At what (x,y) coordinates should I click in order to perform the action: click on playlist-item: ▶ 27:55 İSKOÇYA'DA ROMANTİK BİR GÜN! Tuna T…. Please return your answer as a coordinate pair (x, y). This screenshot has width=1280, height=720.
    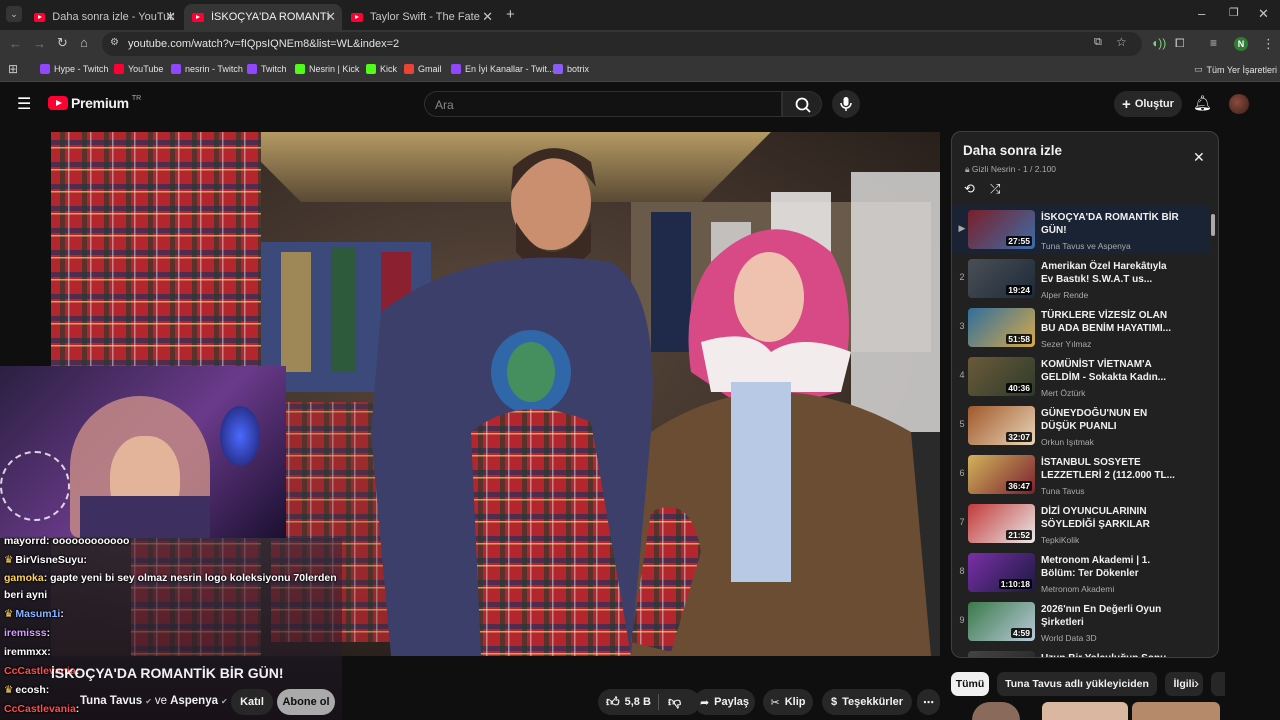
    Looking at the image, I should click on (1081, 230).